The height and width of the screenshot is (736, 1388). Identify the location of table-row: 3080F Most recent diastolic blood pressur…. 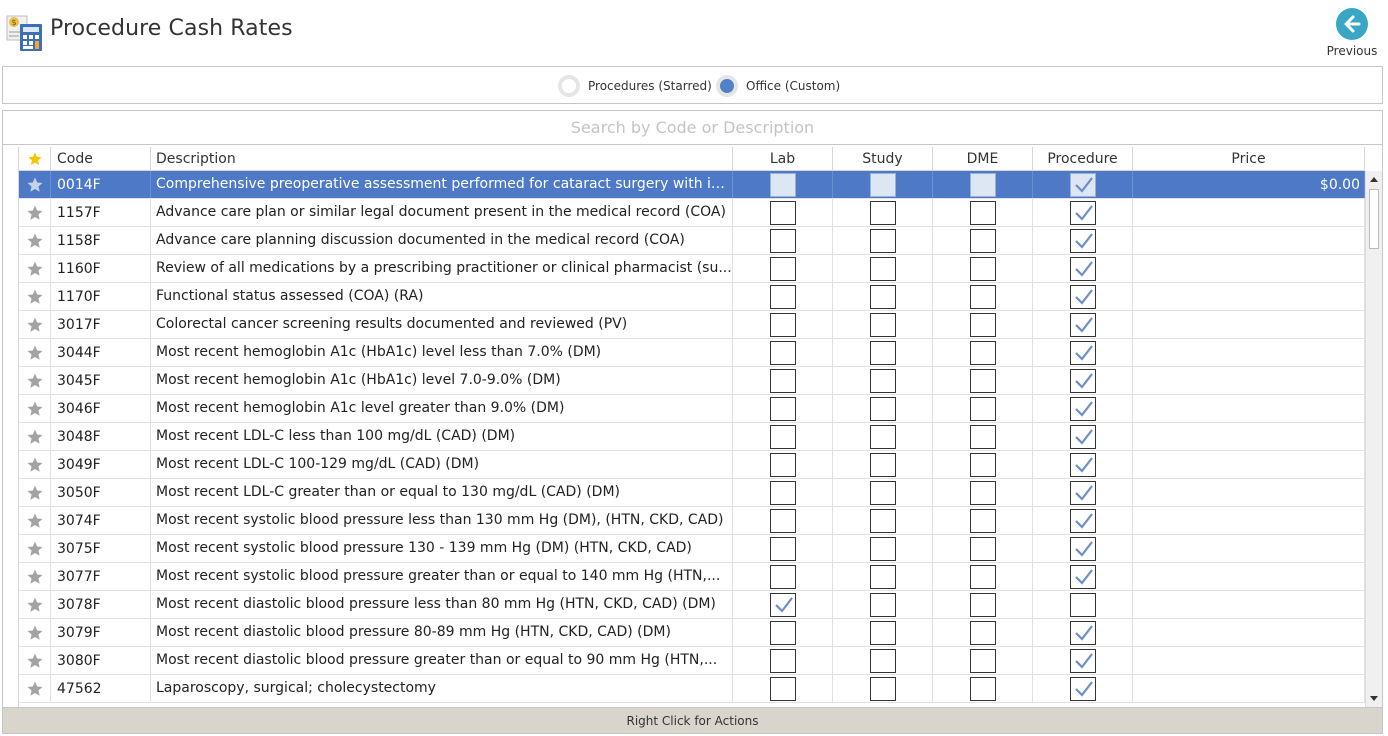
(692, 661).